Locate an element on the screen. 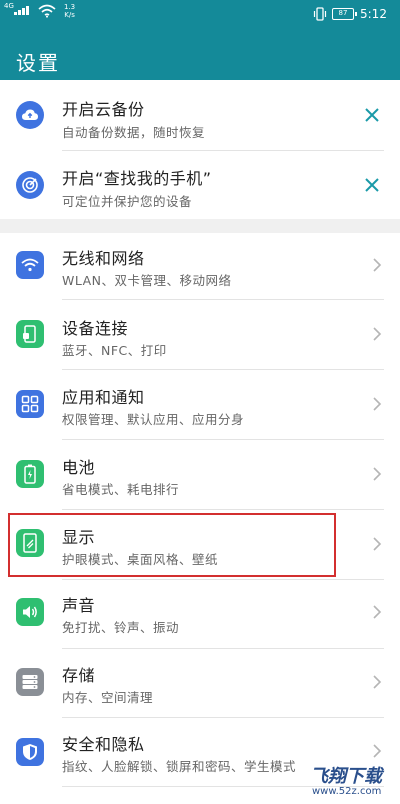 The image size is (400, 804). wifi-status-icon is located at coordinates (47, 11).